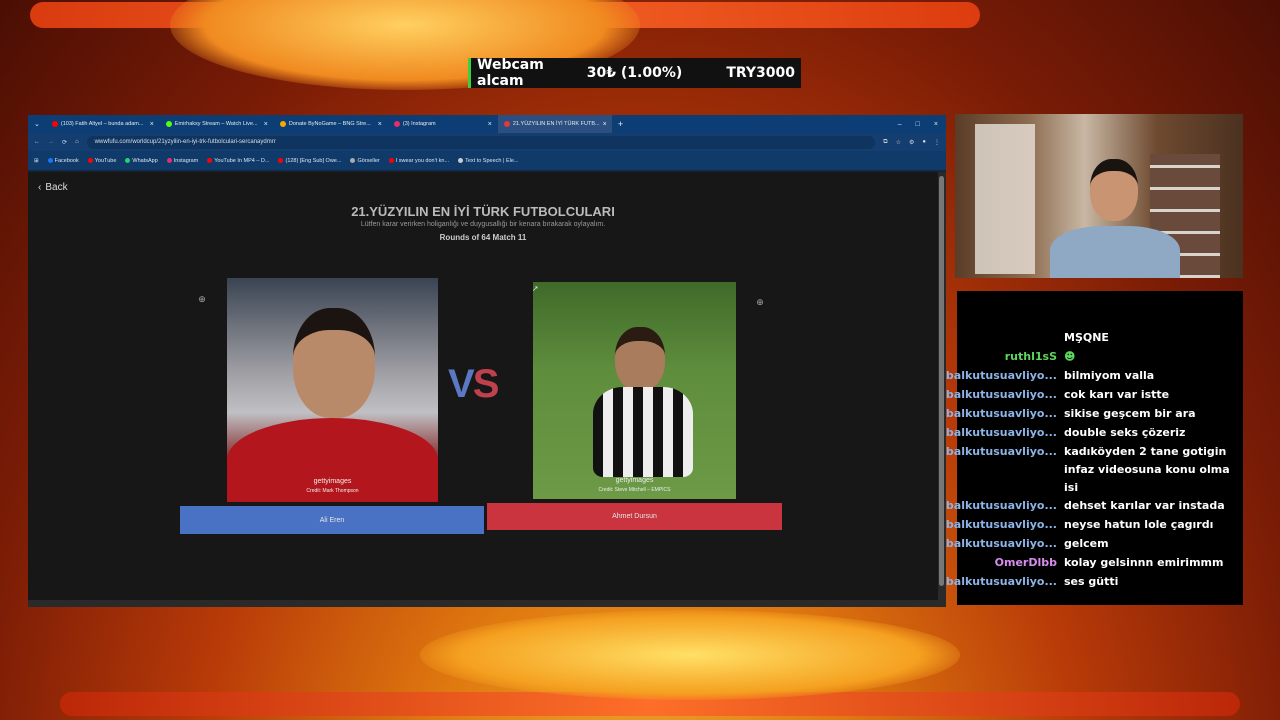 The width and height of the screenshot is (1280, 720). I want to click on chat-username: OmerDlbb, so click(1026, 563).